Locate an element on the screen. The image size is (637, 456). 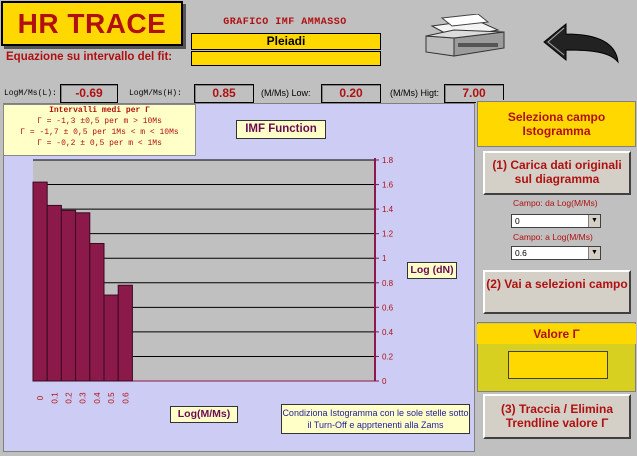
y-axis-label: Log (dN) is located at coordinates (432, 270).